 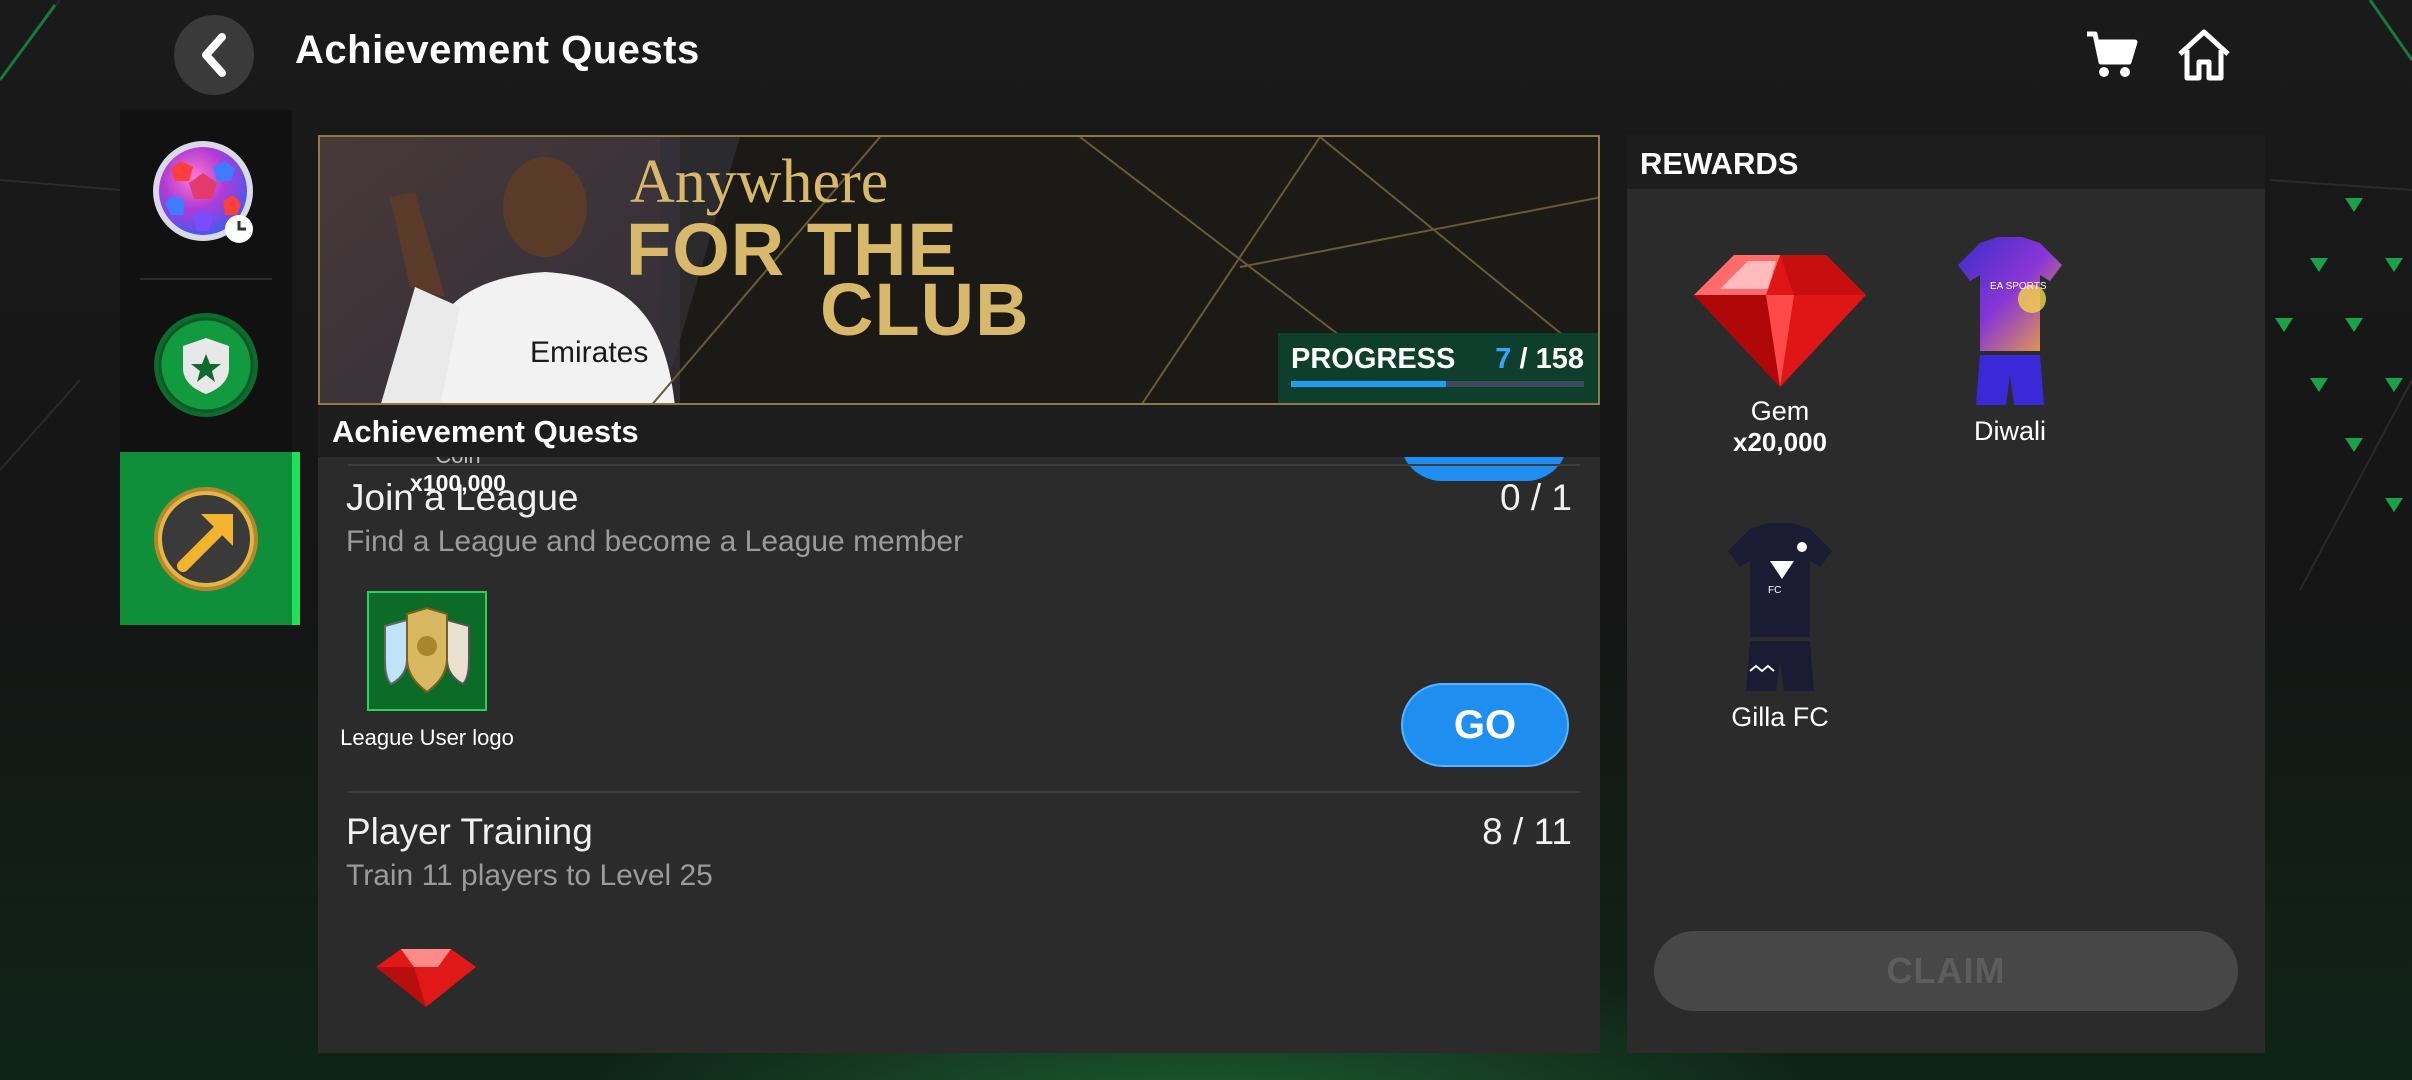 What do you see at coordinates (1536, 497) in the screenshot?
I see `quest-count: 0 / 1` at bounding box center [1536, 497].